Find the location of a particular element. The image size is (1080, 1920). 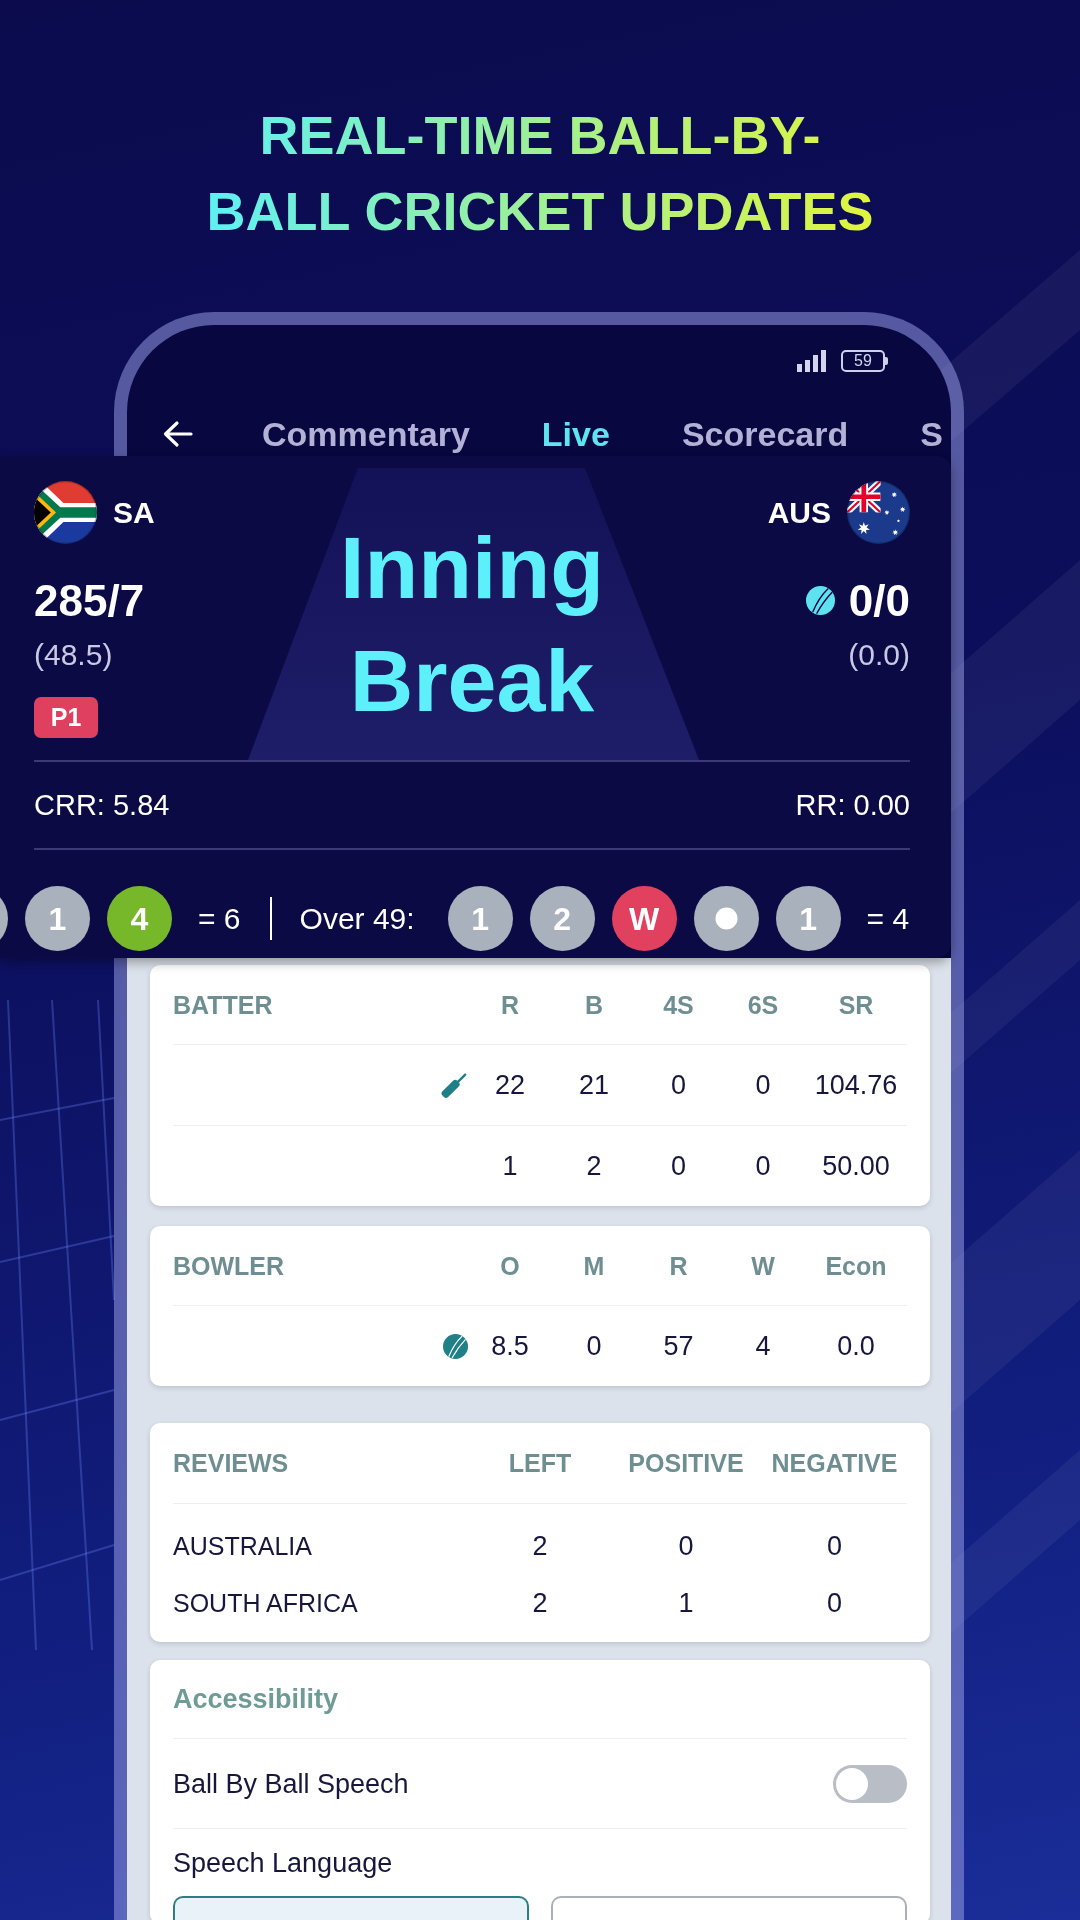

column-header: LEFT is located at coordinates (540, 1463).